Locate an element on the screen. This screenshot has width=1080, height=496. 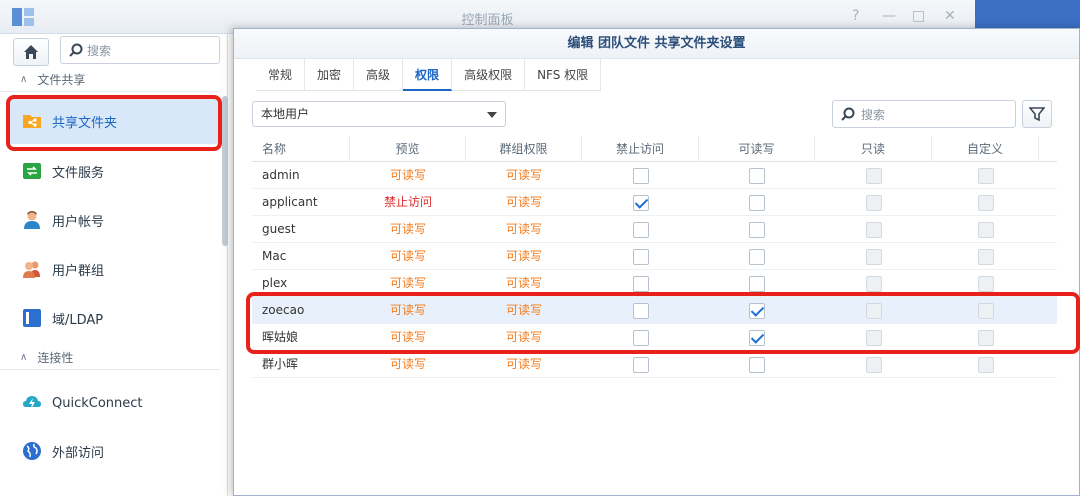
section-connectivity: ∧ 连接性 is located at coordinates (110, 358).